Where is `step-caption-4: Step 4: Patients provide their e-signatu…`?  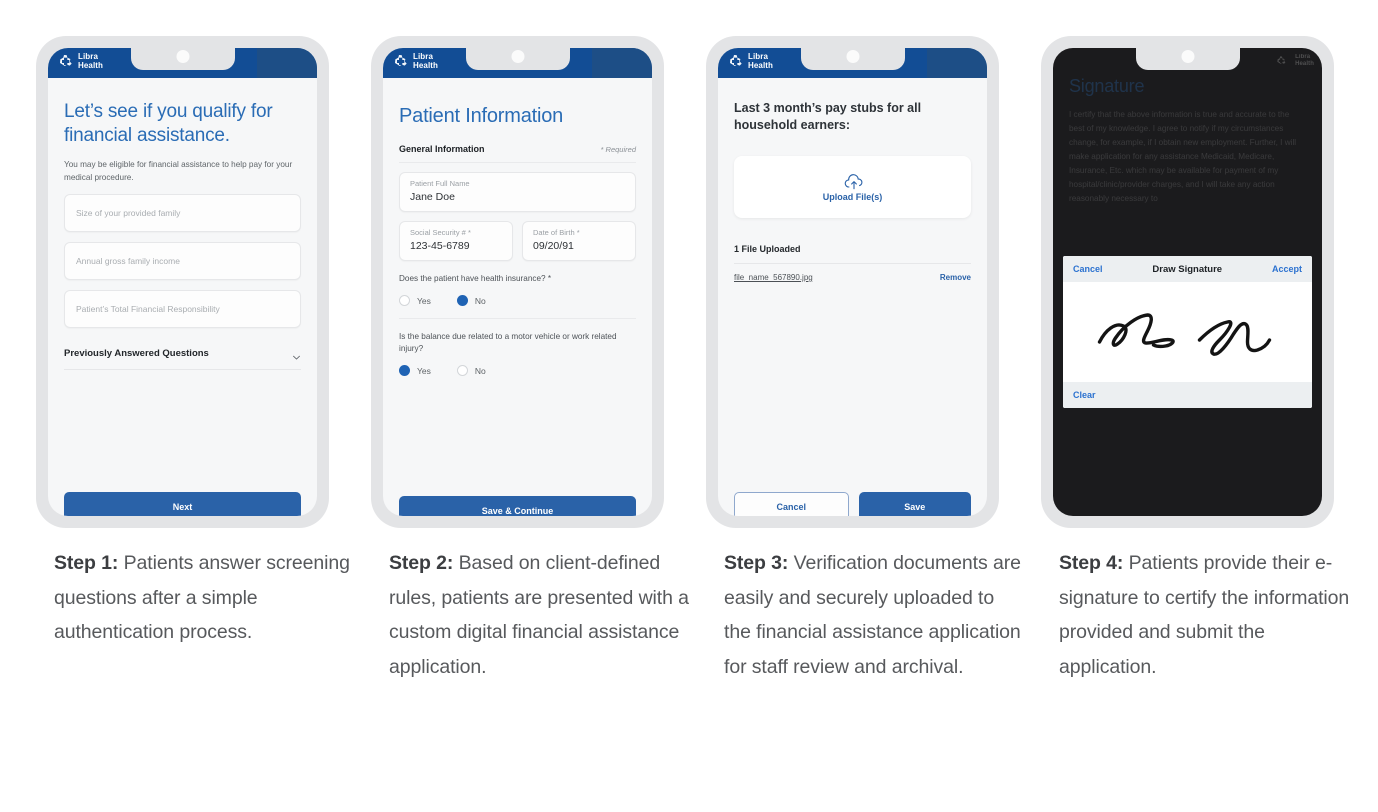 step-caption-4: Step 4: Patients provide their e-signatu… is located at coordinates (1209, 615).